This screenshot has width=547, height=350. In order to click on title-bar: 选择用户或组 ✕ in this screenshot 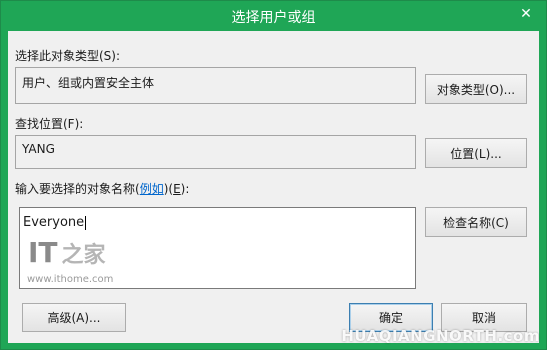, I will do `click(273, 16)`.